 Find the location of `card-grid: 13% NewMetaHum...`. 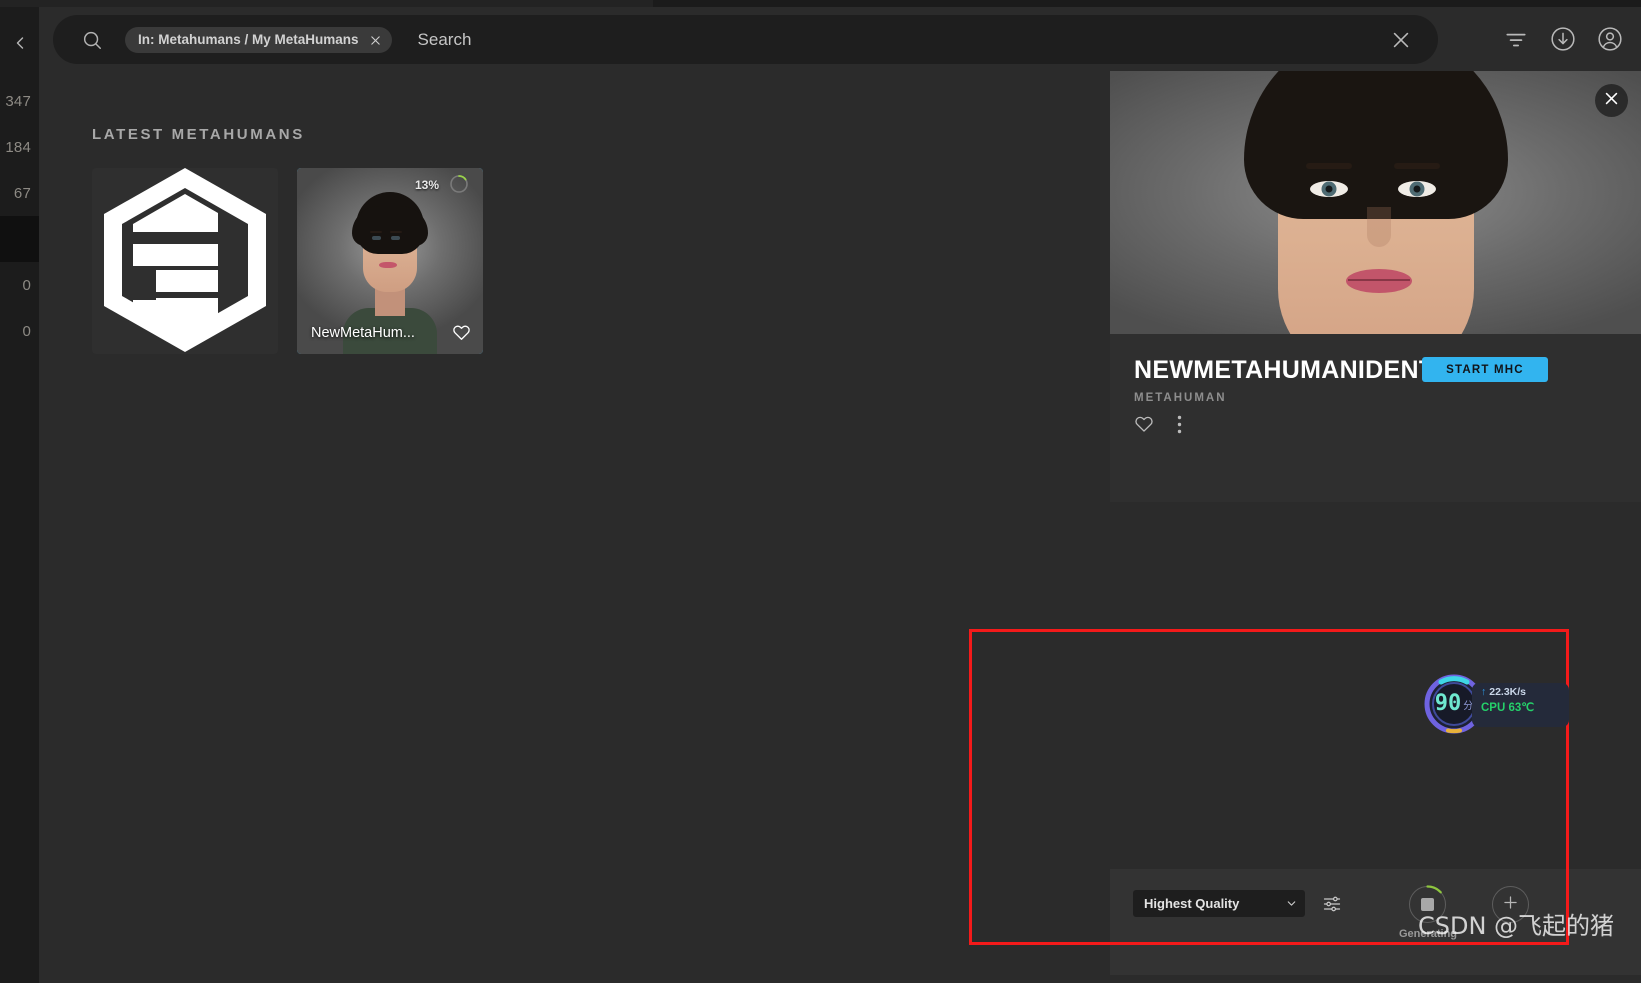

card-grid: 13% NewMetaHum... is located at coordinates (287, 261).